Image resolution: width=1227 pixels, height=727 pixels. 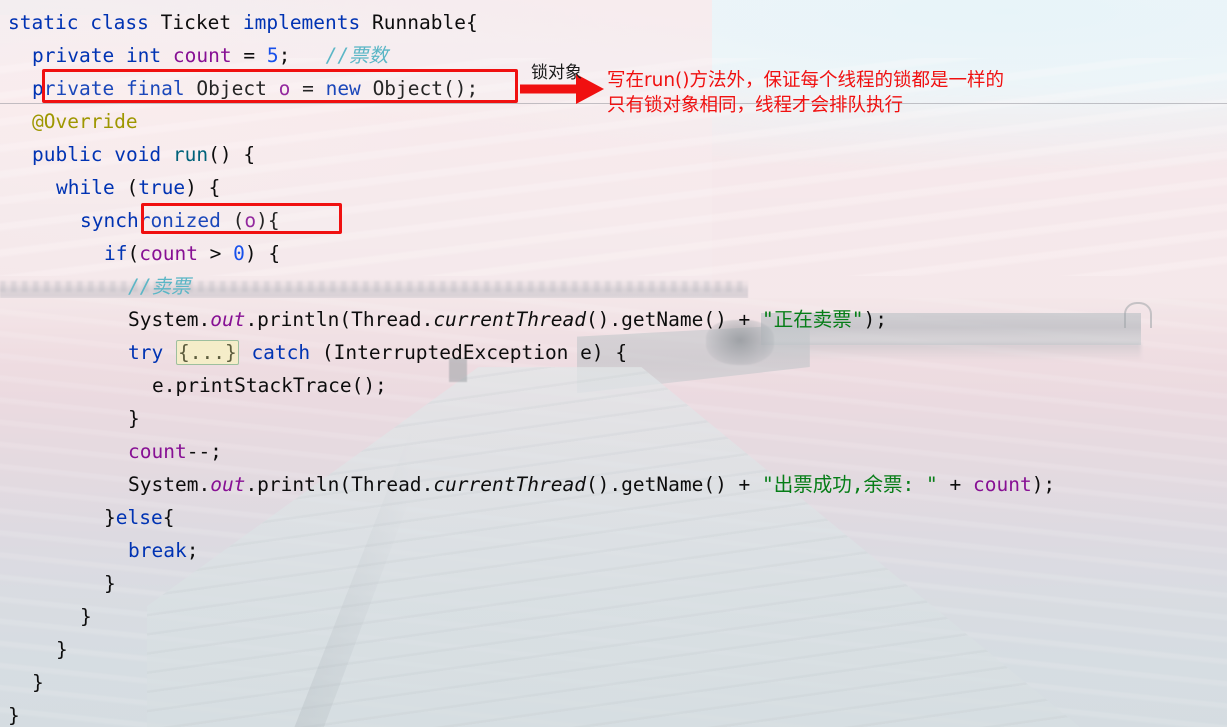 What do you see at coordinates (163, 319) in the screenshot?
I see `code-token: System` at bounding box center [163, 319].